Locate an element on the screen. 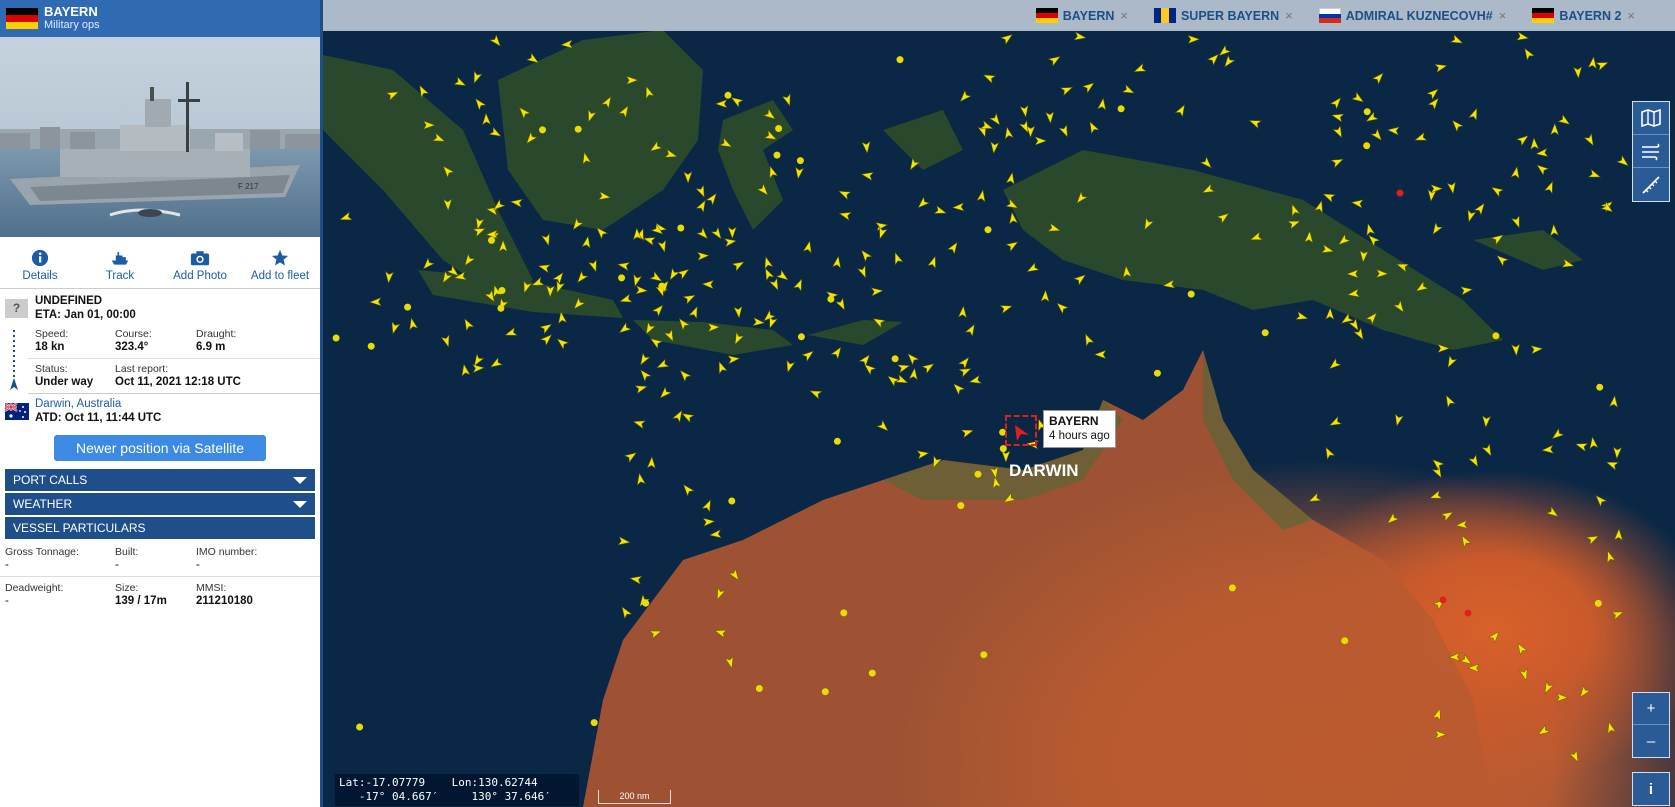 This screenshot has height=807, width=1675. tab-bayern-2: BAYERN 2 × is located at coordinates (1583, 15).